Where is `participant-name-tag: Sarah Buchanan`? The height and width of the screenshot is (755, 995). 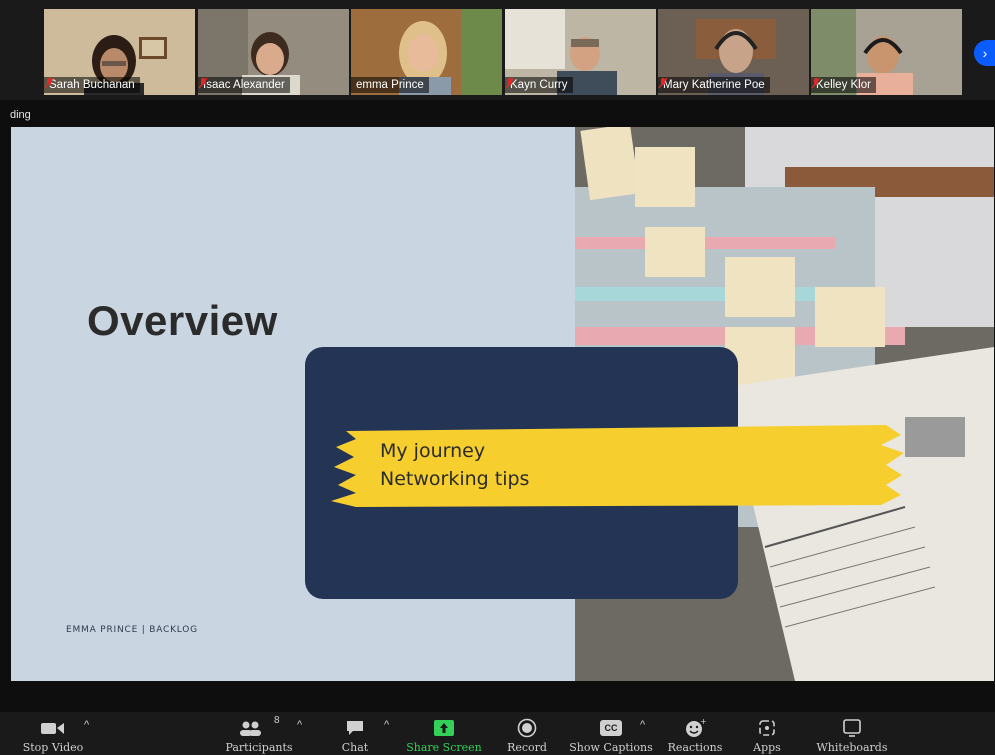
participant-name-tag: Sarah Buchanan is located at coordinates (92, 85).